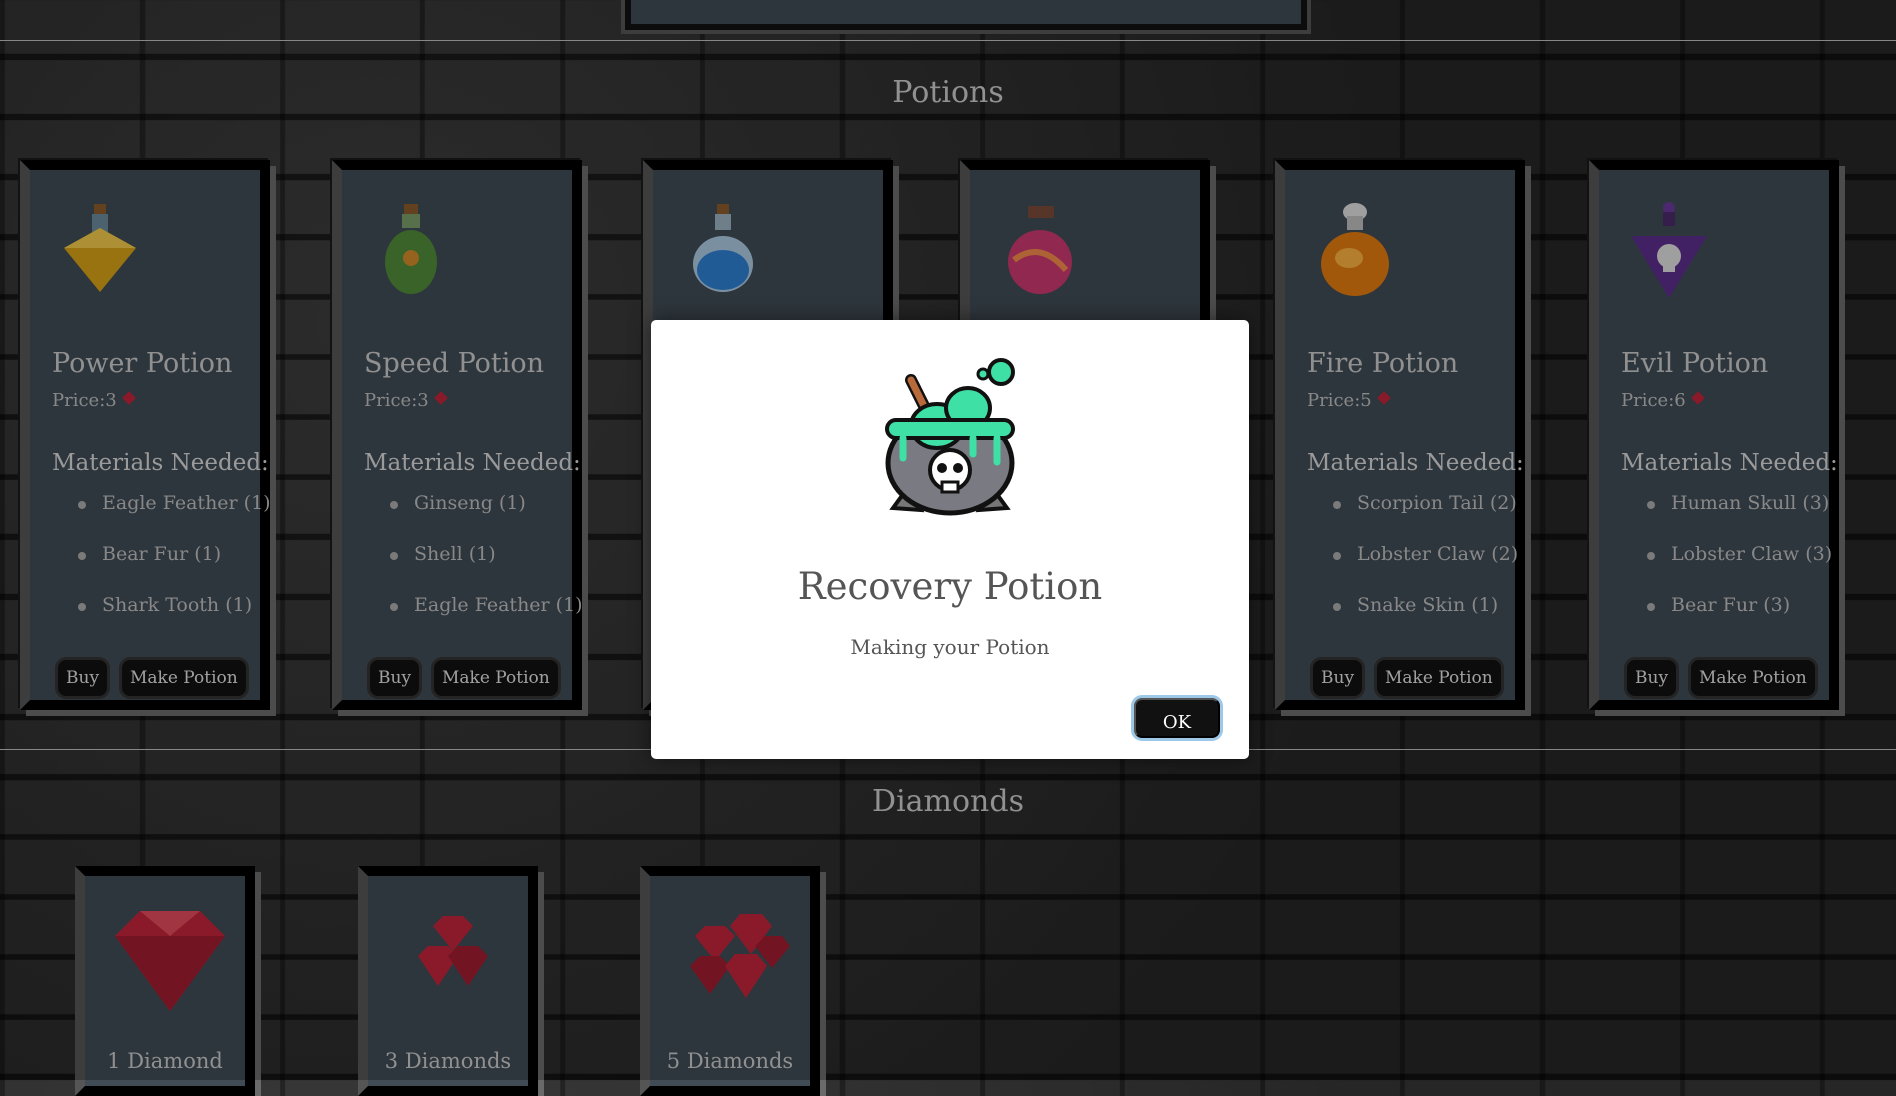 This screenshot has width=1896, height=1096. I want to click on modal-message: Making your Potion, so click(950, 647).